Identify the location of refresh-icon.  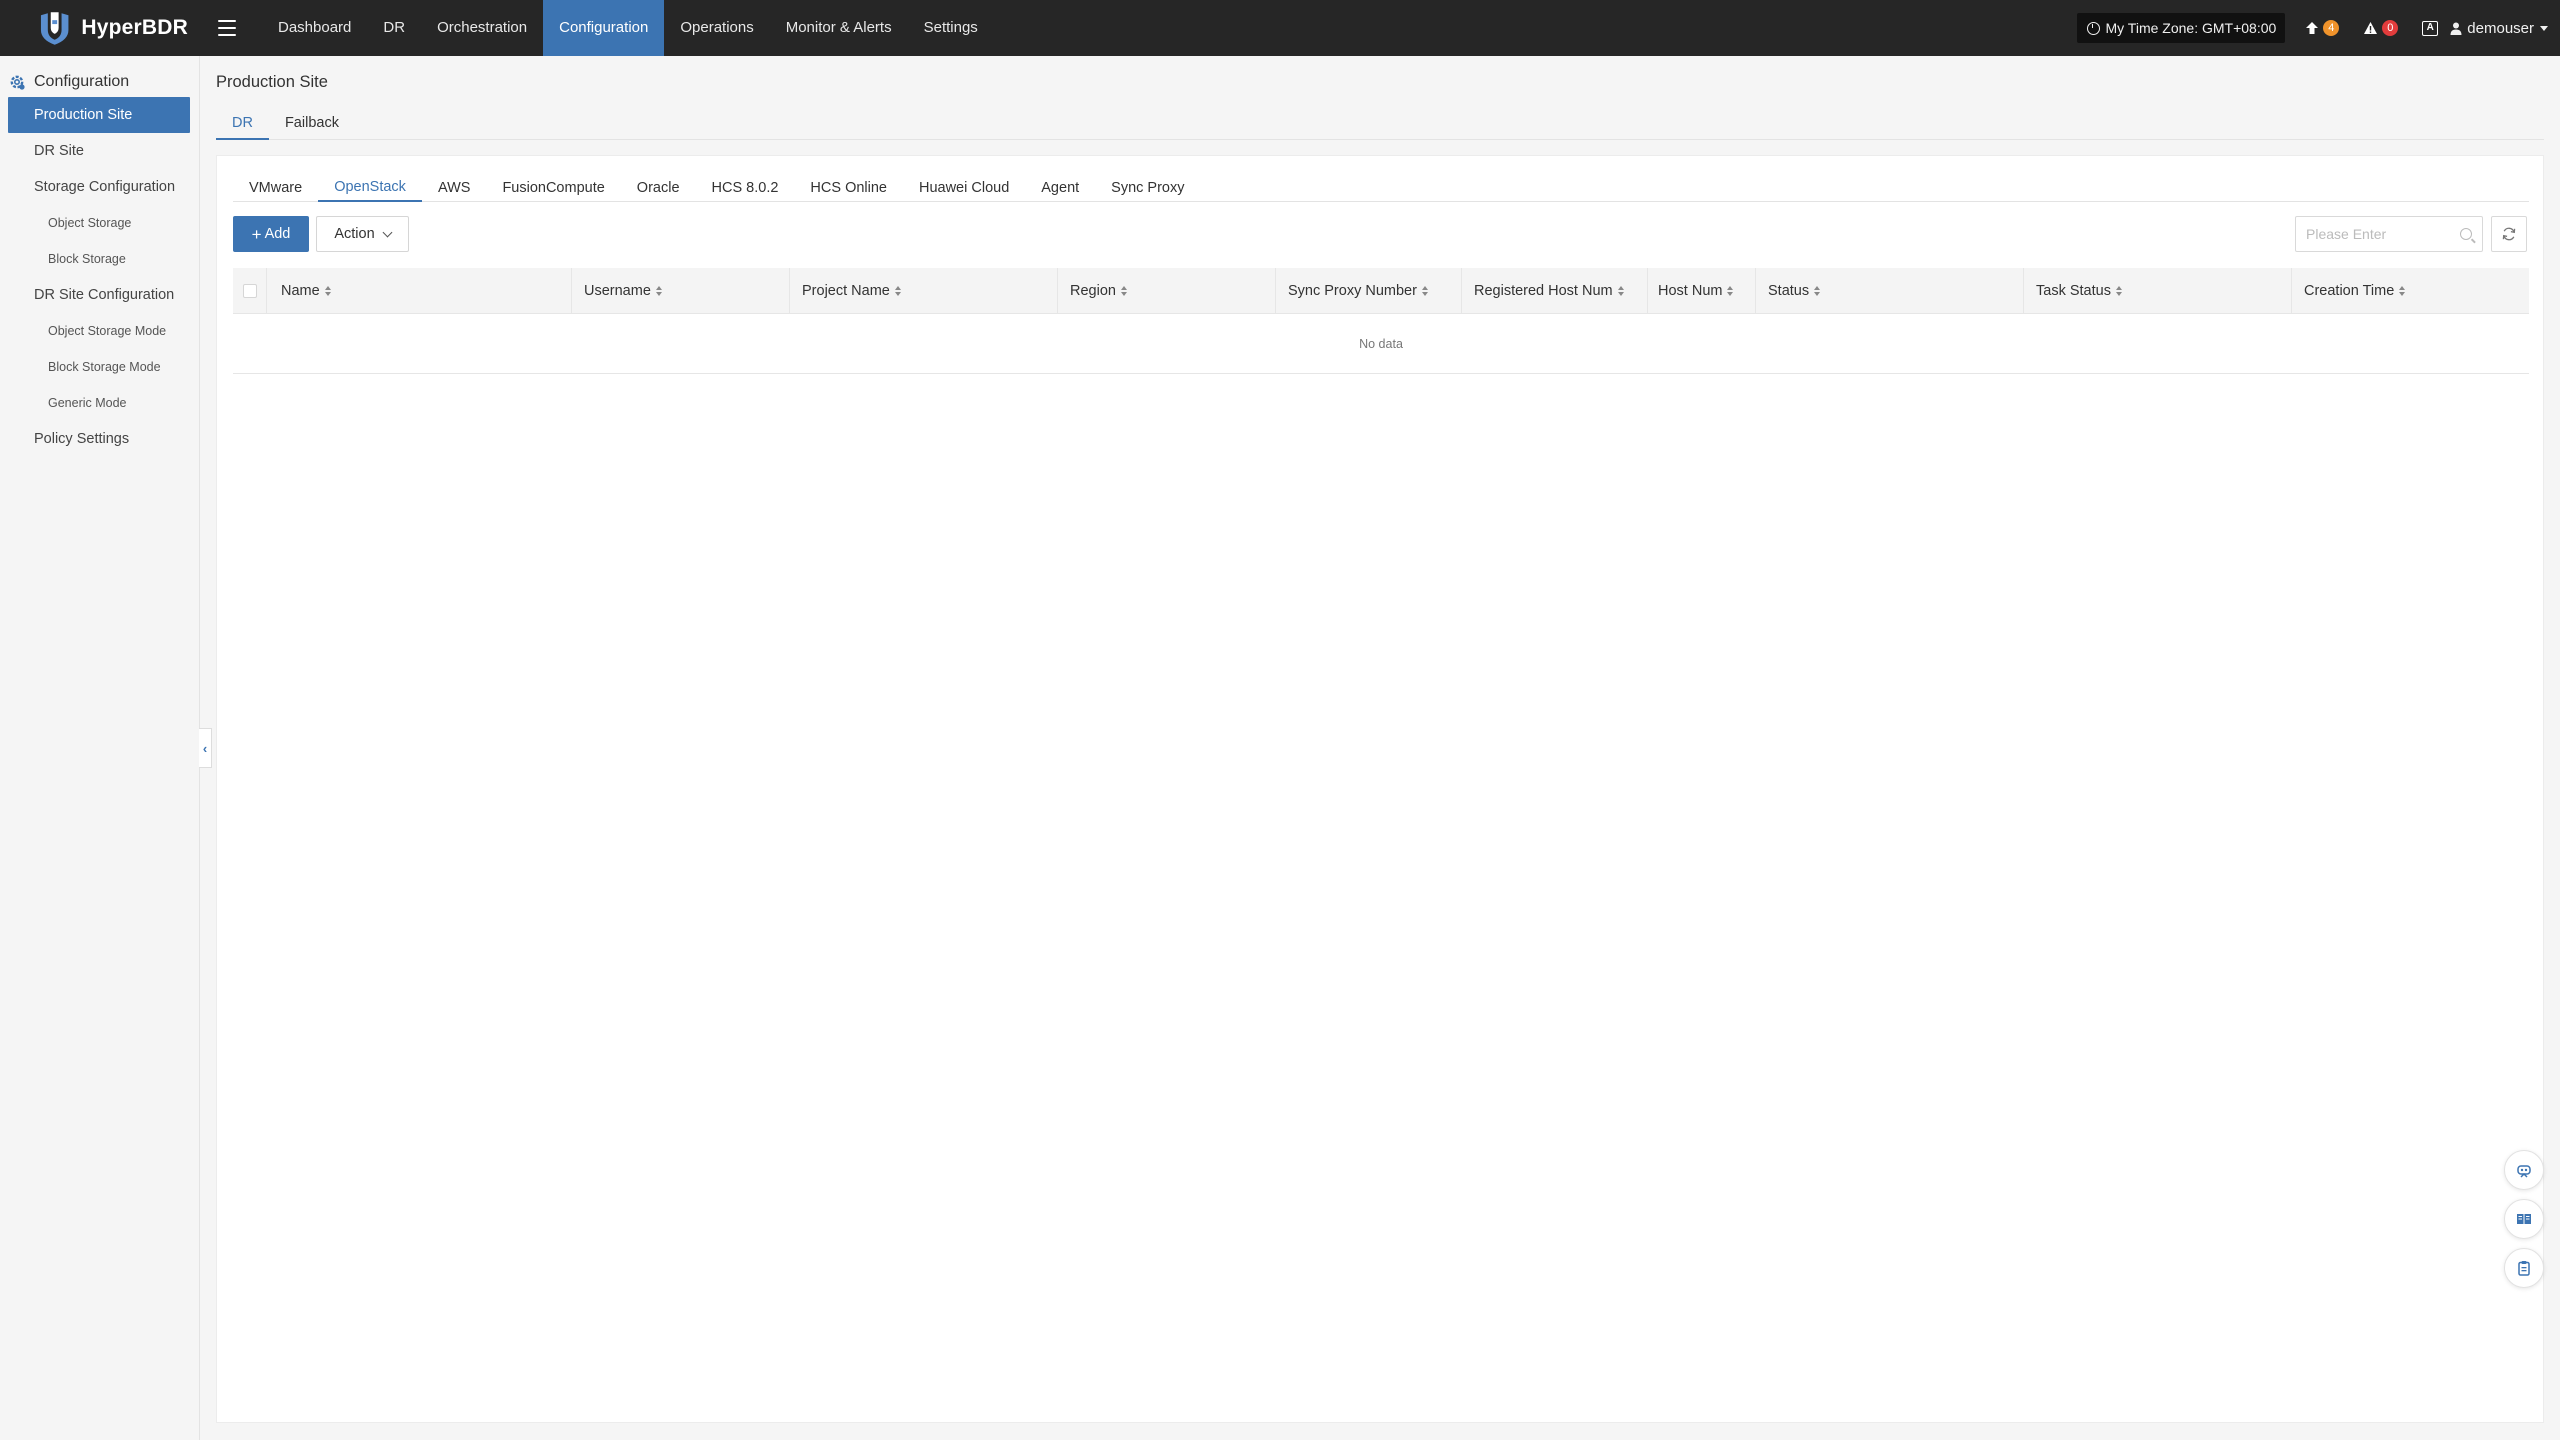
(2509, 234).